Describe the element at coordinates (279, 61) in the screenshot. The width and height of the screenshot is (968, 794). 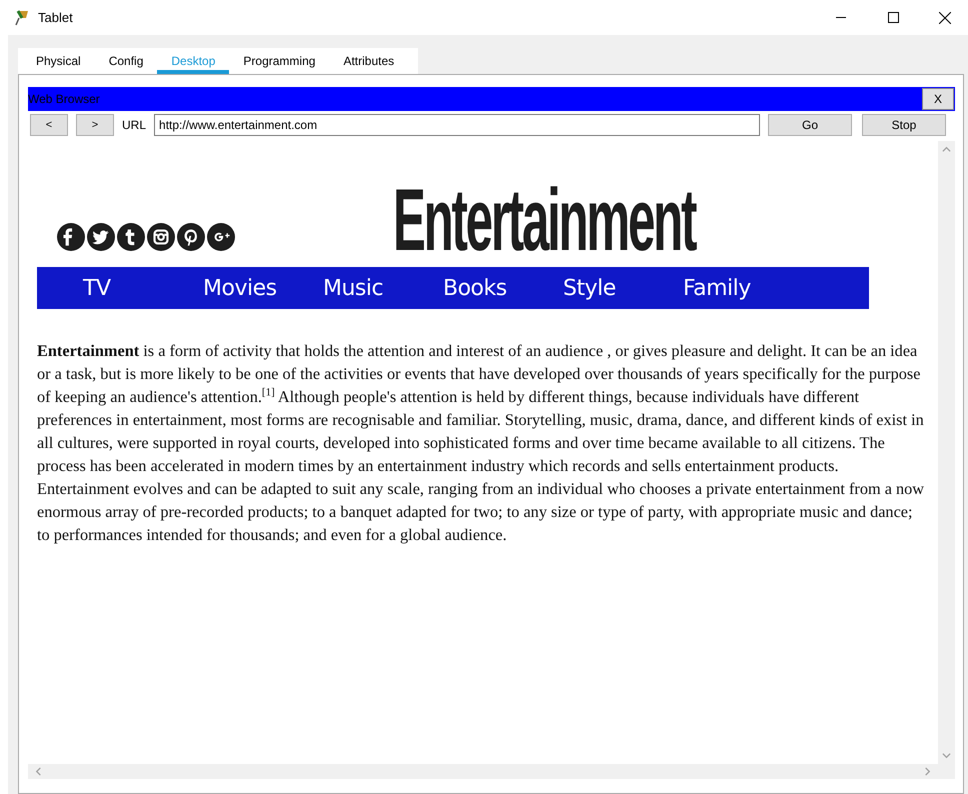
I see `tab: Programming` at that location.